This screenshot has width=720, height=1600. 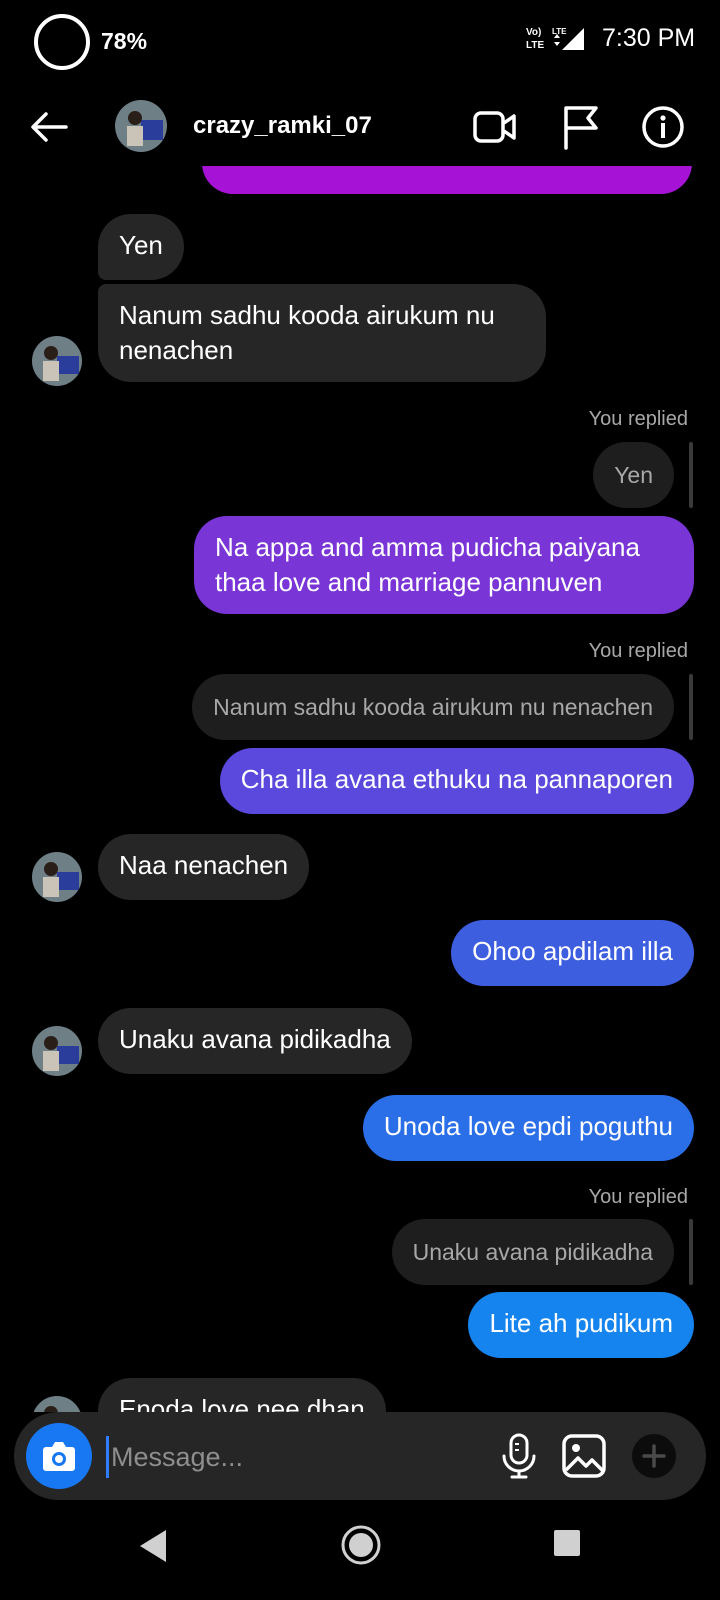 I want to click on quoted-message: Yen, so click(x=633, y=475).